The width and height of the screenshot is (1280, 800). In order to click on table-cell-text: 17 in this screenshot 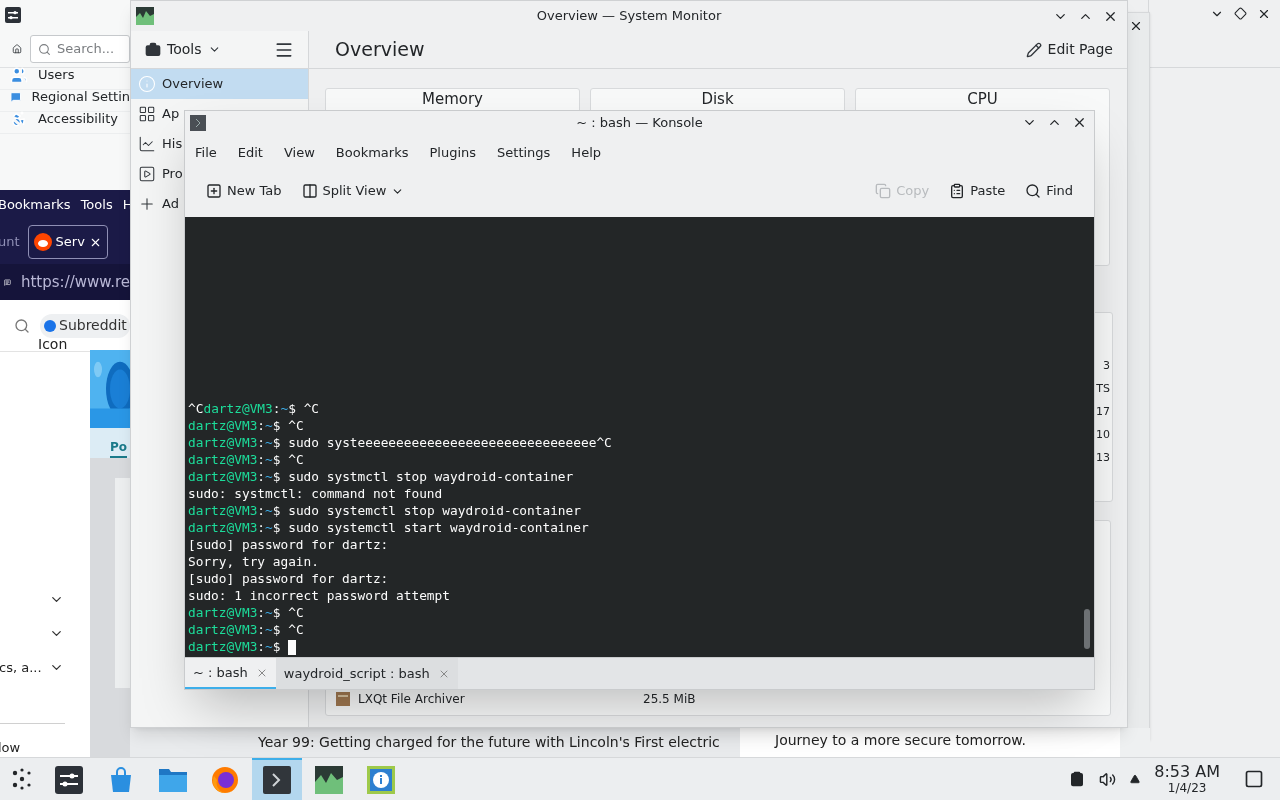, I will do `click(1103, 412)`.